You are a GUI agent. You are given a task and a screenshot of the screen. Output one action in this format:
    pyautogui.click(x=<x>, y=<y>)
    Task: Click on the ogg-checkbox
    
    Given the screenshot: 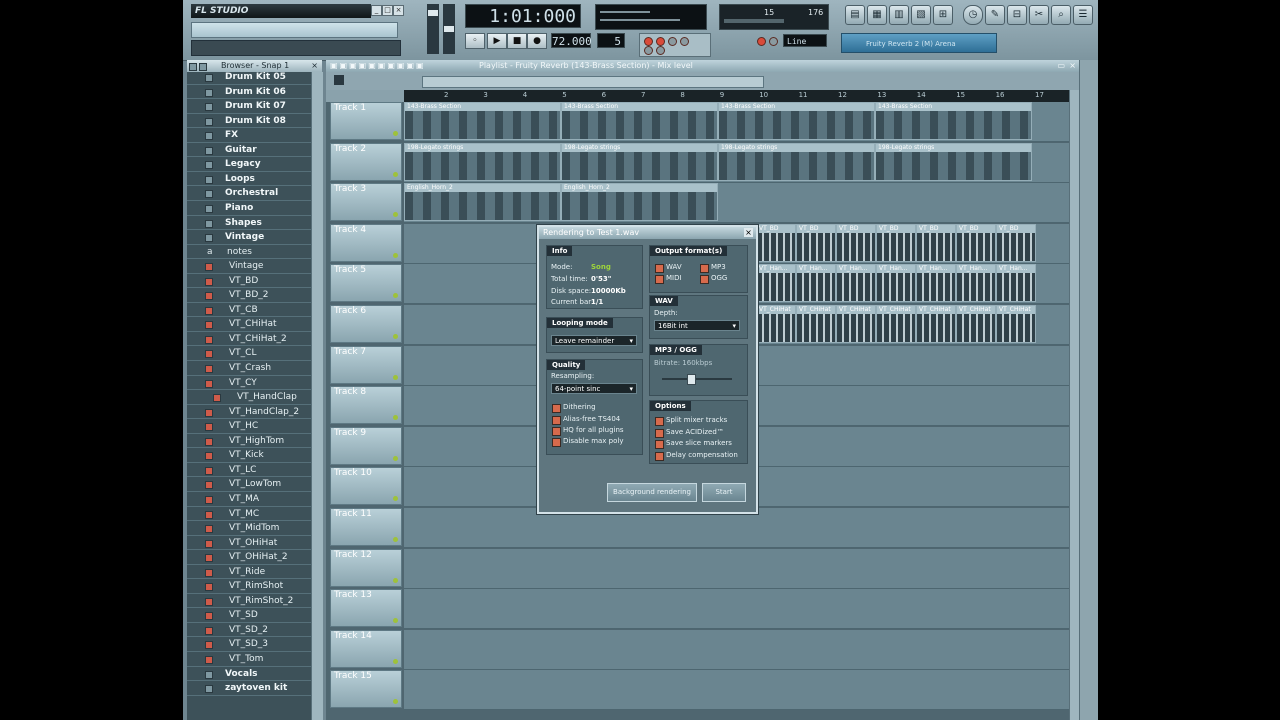 What is the action you would take?
    pyautogui.click(x=704, y=279)
    